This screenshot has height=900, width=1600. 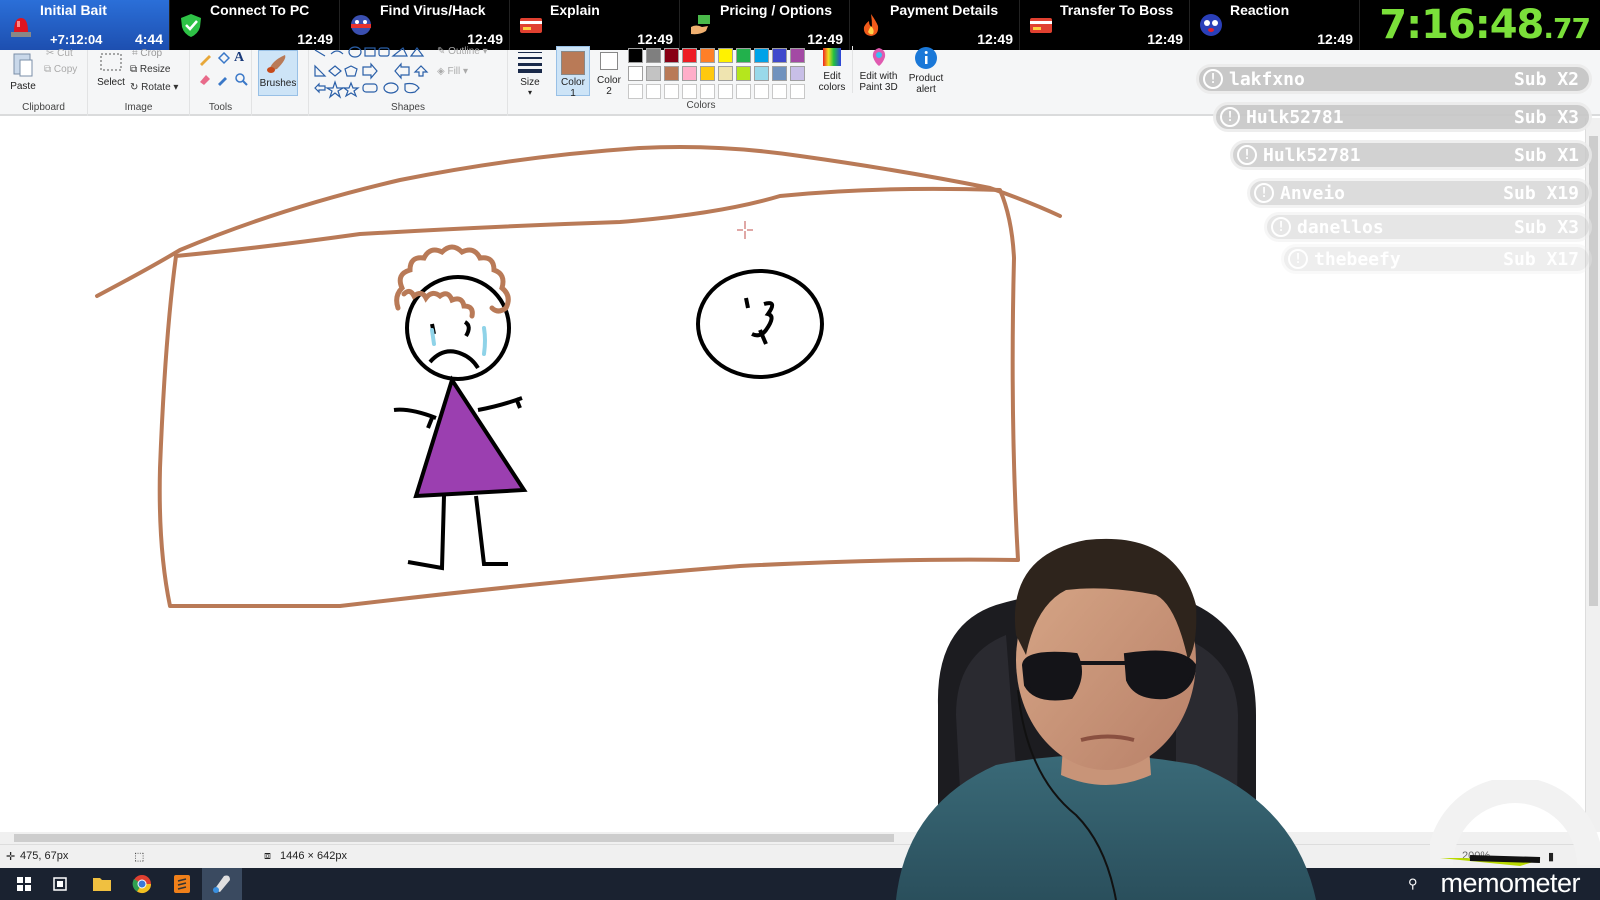 I want to click on sub-alert: ! thebeefy Sub X17, so click(x=1436, y=259).